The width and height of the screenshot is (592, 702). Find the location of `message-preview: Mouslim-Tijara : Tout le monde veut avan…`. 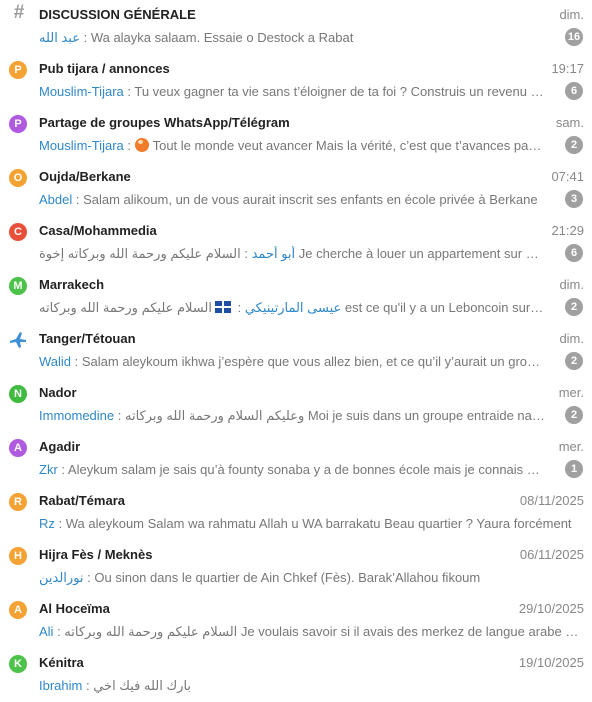

message-preview: Mouslim-Tijara : Tout le monde veut avan… is located at coordinates (292, 145).